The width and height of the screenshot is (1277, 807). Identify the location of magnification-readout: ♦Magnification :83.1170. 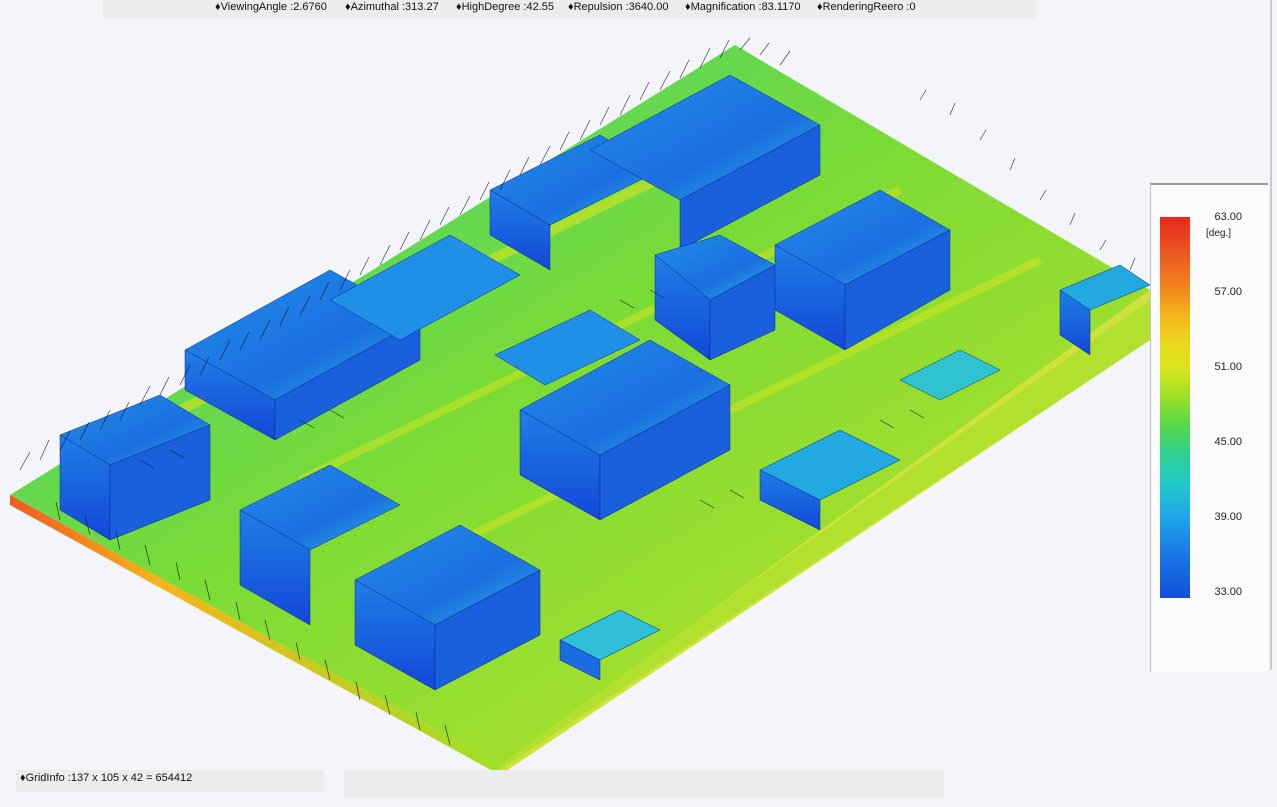
(743, 7).